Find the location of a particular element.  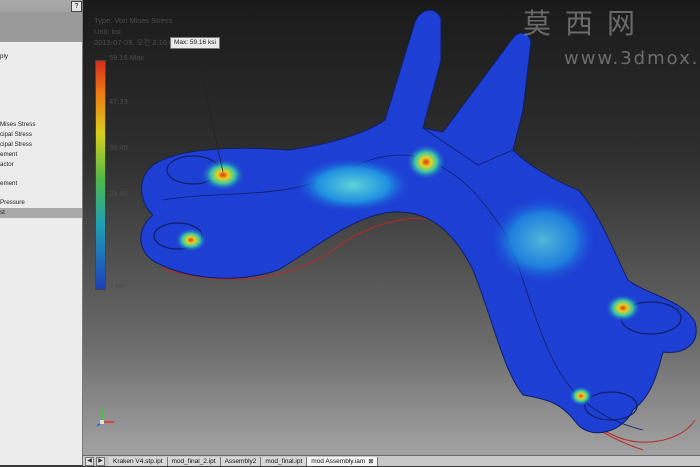

close-tab-icon: ⊠ is located at coordinates (370, 462).